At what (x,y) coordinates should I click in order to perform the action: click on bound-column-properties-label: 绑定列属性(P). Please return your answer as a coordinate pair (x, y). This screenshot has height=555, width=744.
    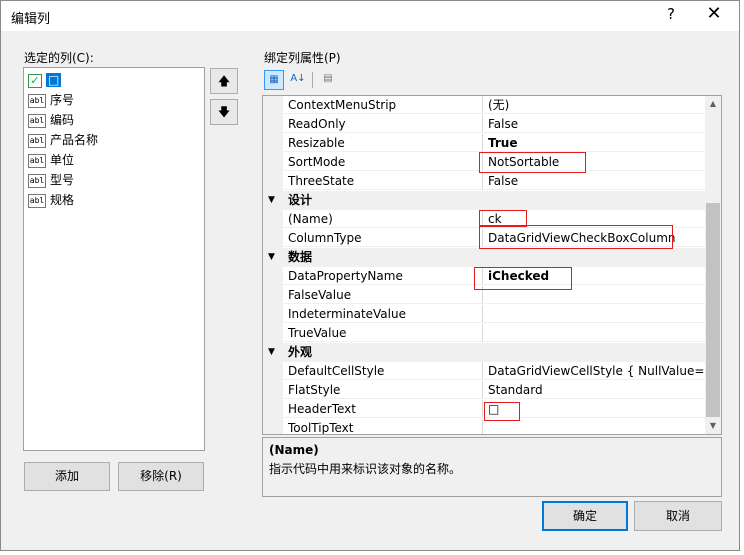
    Looking at the image, I should click on (302, 58).